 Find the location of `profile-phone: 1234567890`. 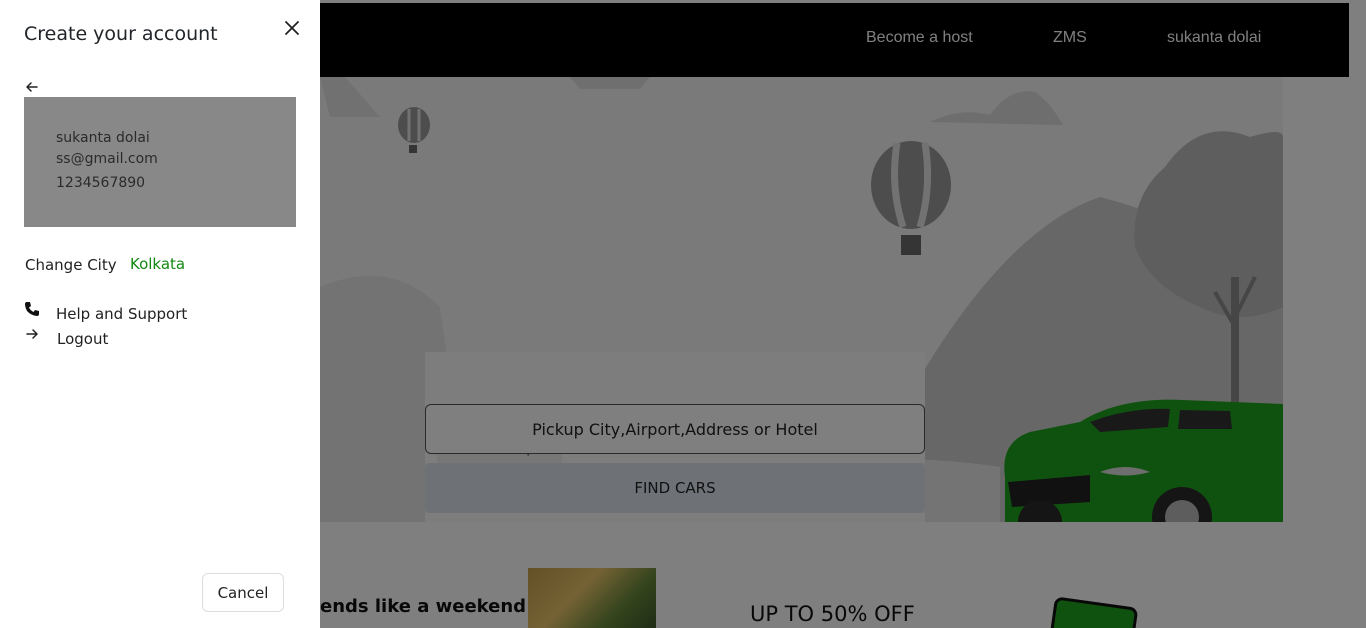

profile-phone: 1234567890 is located at coordinates (101, 183).